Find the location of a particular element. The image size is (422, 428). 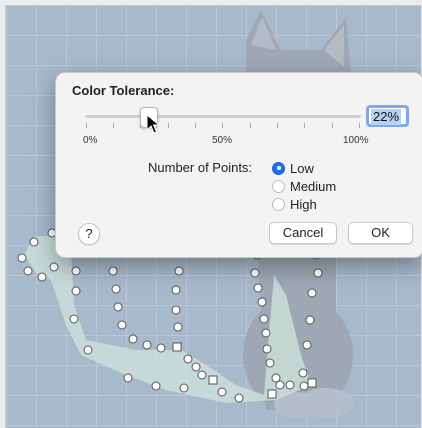

slider-max-label: 100% is located at coordinates (356, 140).